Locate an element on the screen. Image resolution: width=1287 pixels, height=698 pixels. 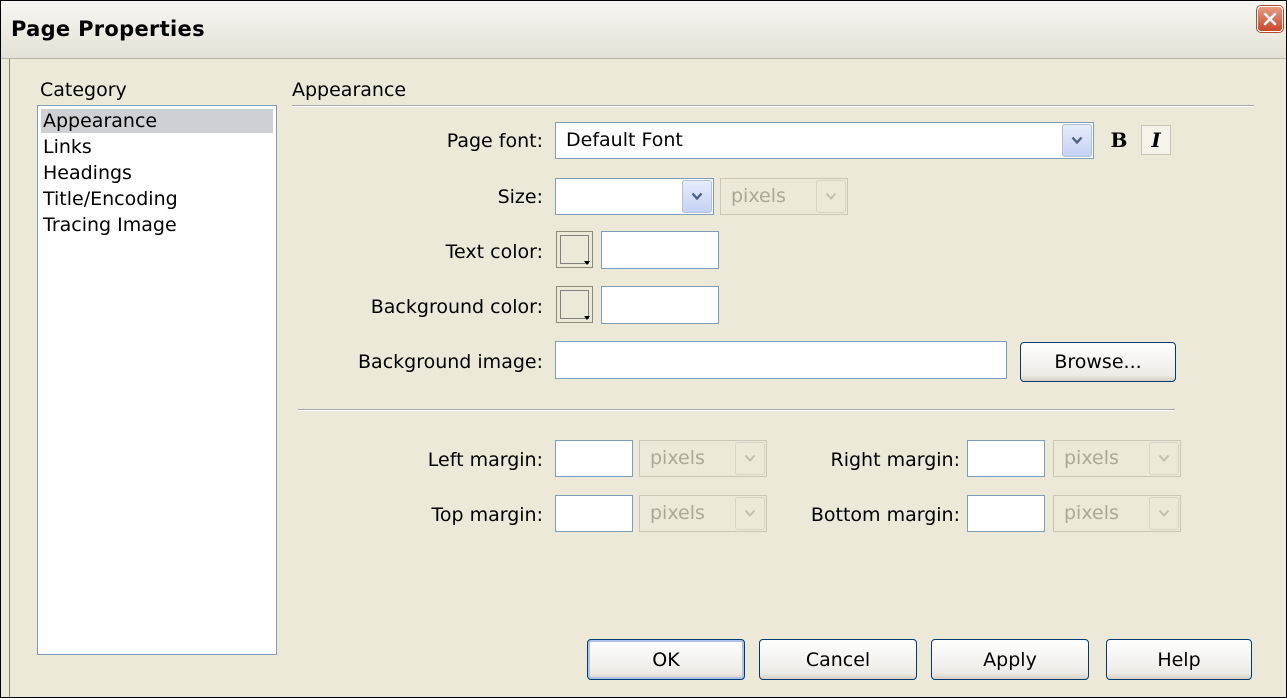
ok-button: OK is located at coordinates (666, 659).